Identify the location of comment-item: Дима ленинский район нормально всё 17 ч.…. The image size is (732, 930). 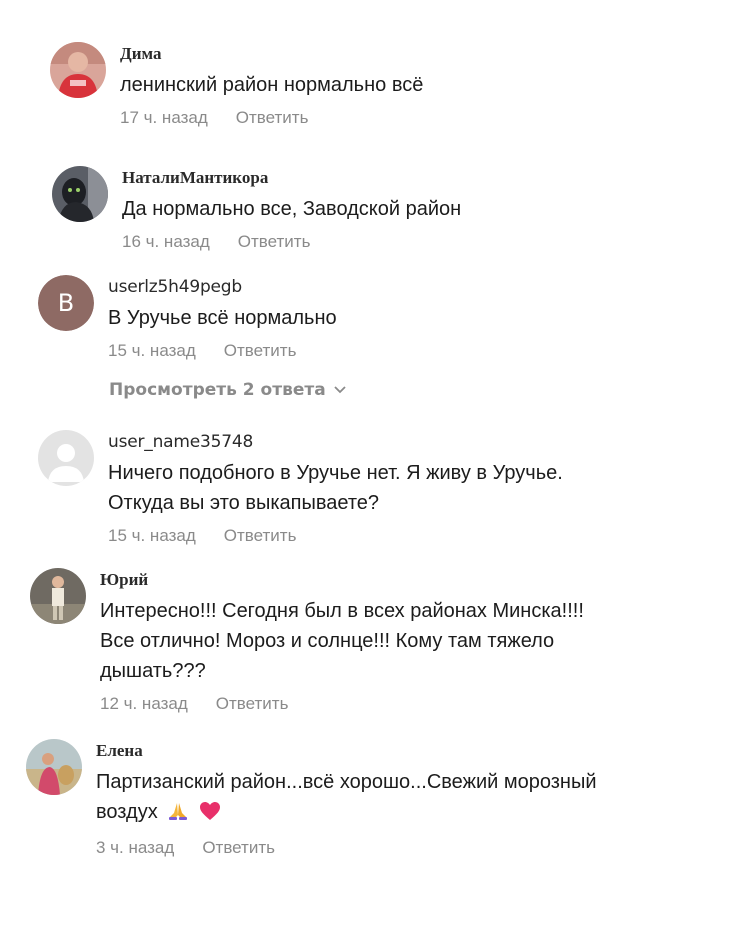
(345, 85).